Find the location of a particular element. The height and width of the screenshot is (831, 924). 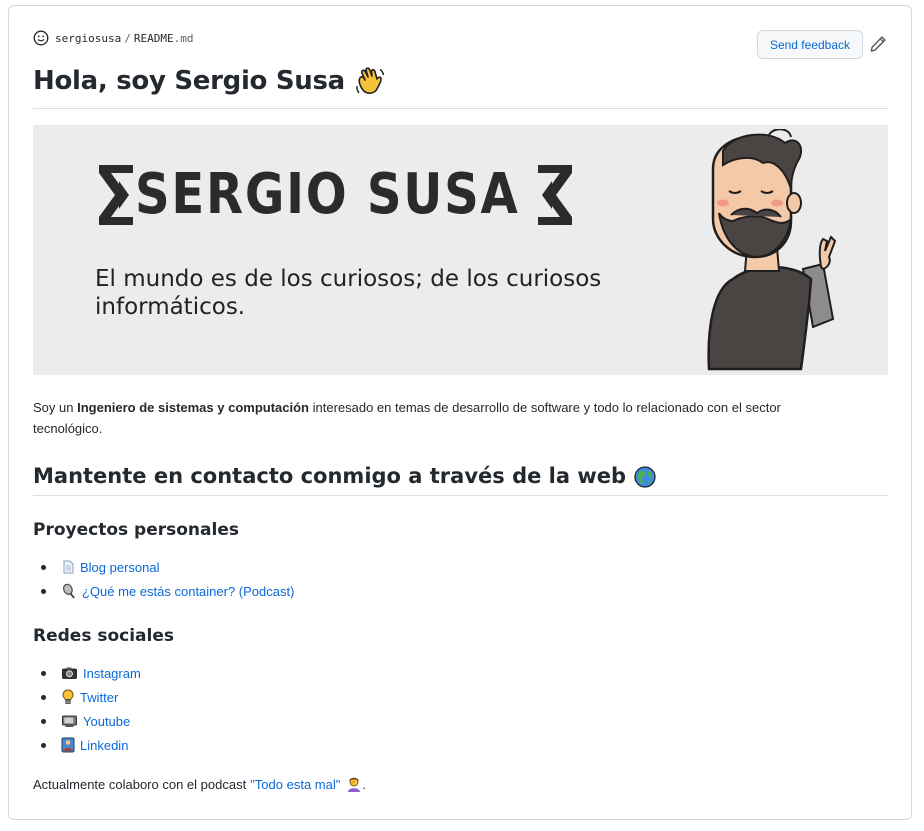

list-item: Twitter is located at coordinates (87, 697).